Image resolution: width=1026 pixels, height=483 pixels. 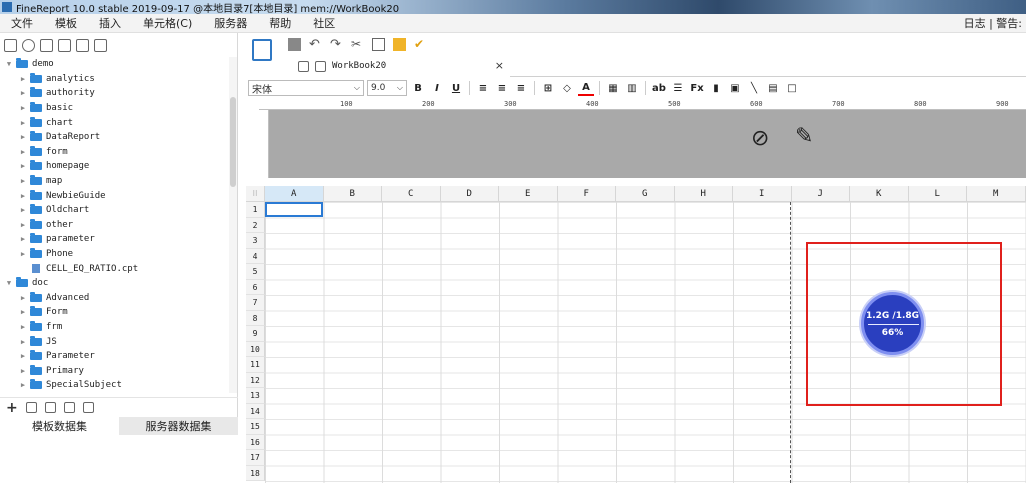 What do you see at coordinates (528, 194) in the screenshot?
I see `column-header: E` at bounding box center [528, 194].